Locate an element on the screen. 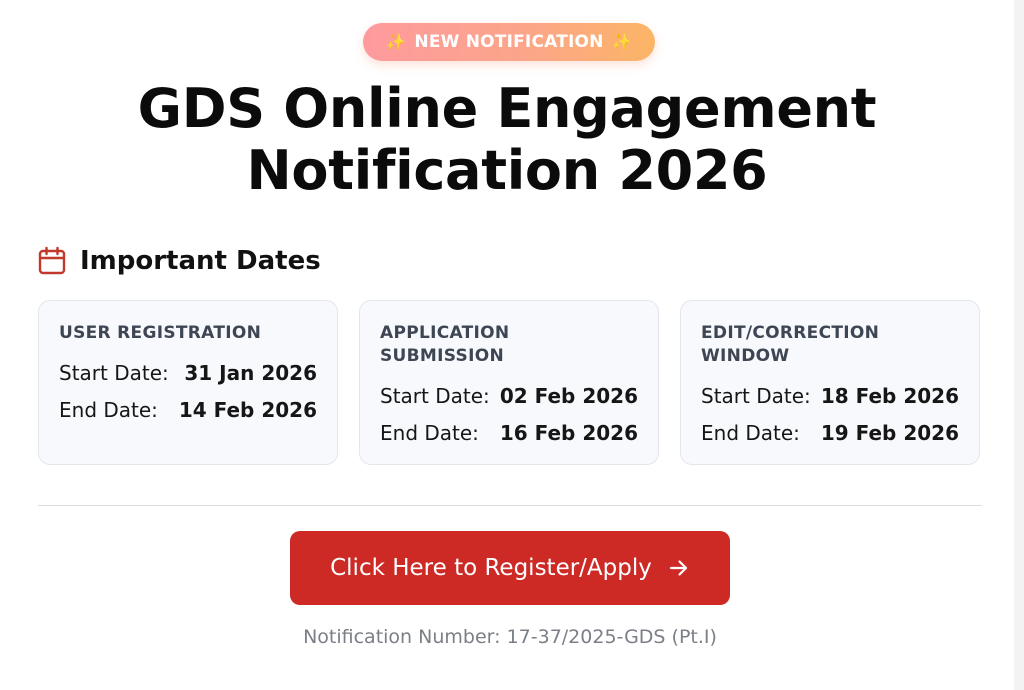 This screenshot has height=690, width=1024. important-dates-header: Important Dates is located at coordinates (179, 261).